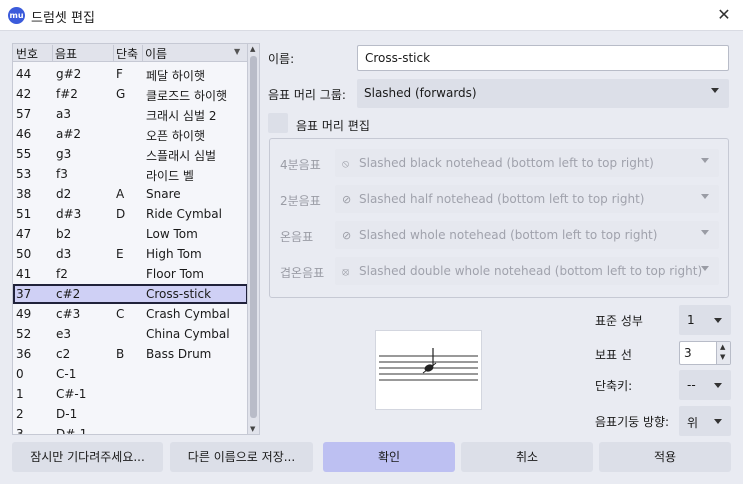  Describe the element at coordinates (187, 96) in the screenshot. I see `cell-name: 클로즈드 하이햇` at that location.